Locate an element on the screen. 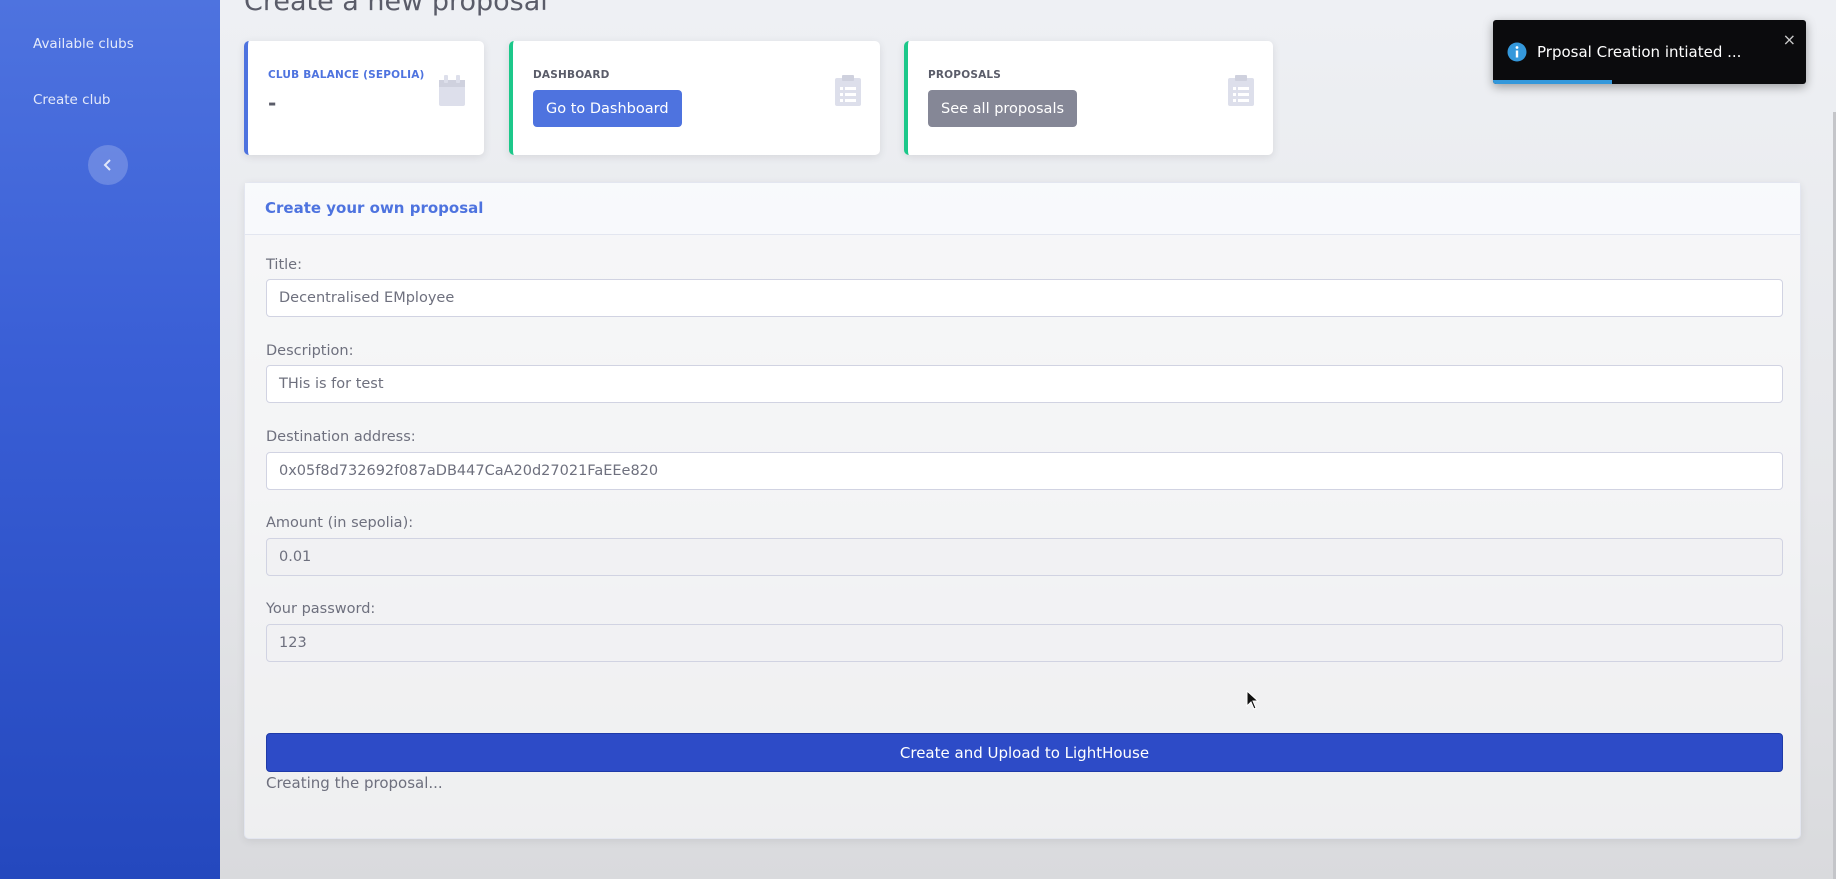  proposals-label: PROPOSALS is located at coordinates (965, 75).